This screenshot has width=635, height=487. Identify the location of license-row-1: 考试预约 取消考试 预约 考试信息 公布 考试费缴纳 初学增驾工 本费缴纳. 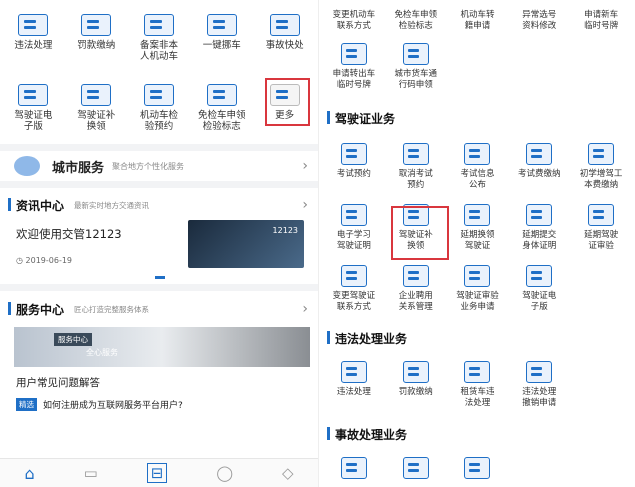
(477, 166).